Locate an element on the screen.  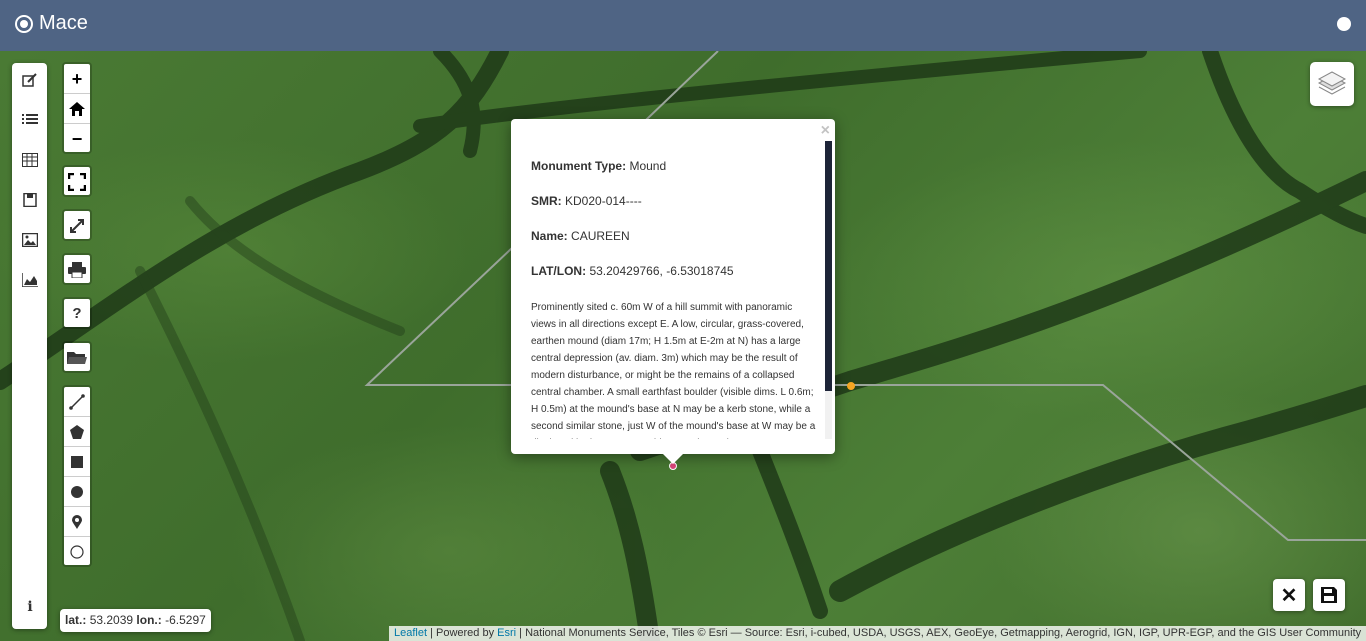
vertex-marker-orange is located at coordinates (851, 386).